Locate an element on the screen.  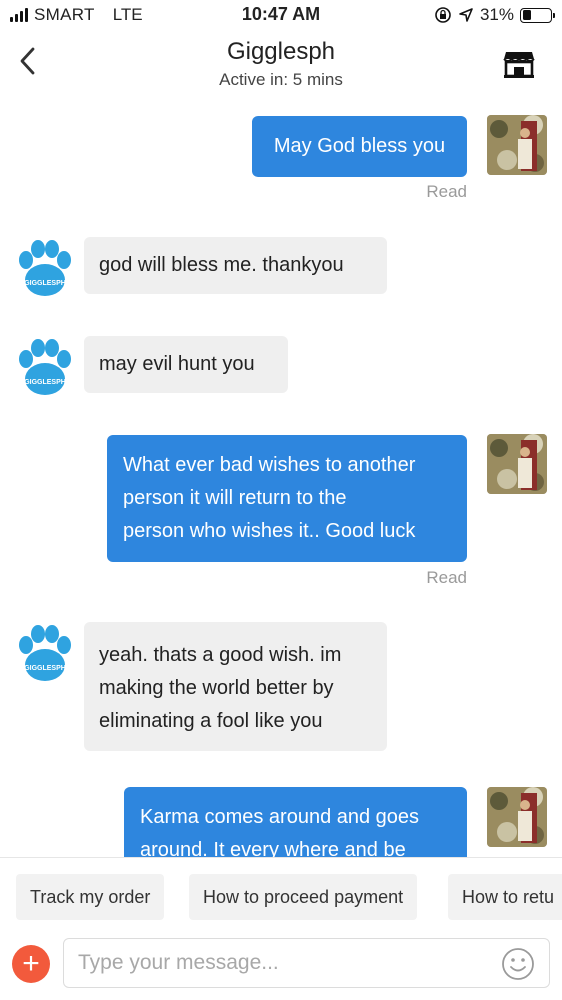
message-line: person who wishes it.. Good luck is located at coordinates (269, 531).